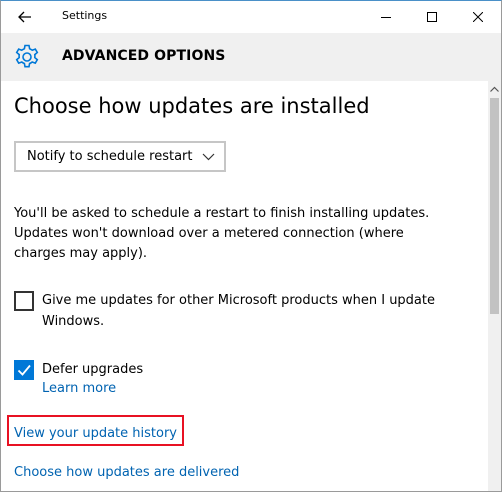  I want to click on page-header: ADVANCED OPTIONS, so click(251, 57).